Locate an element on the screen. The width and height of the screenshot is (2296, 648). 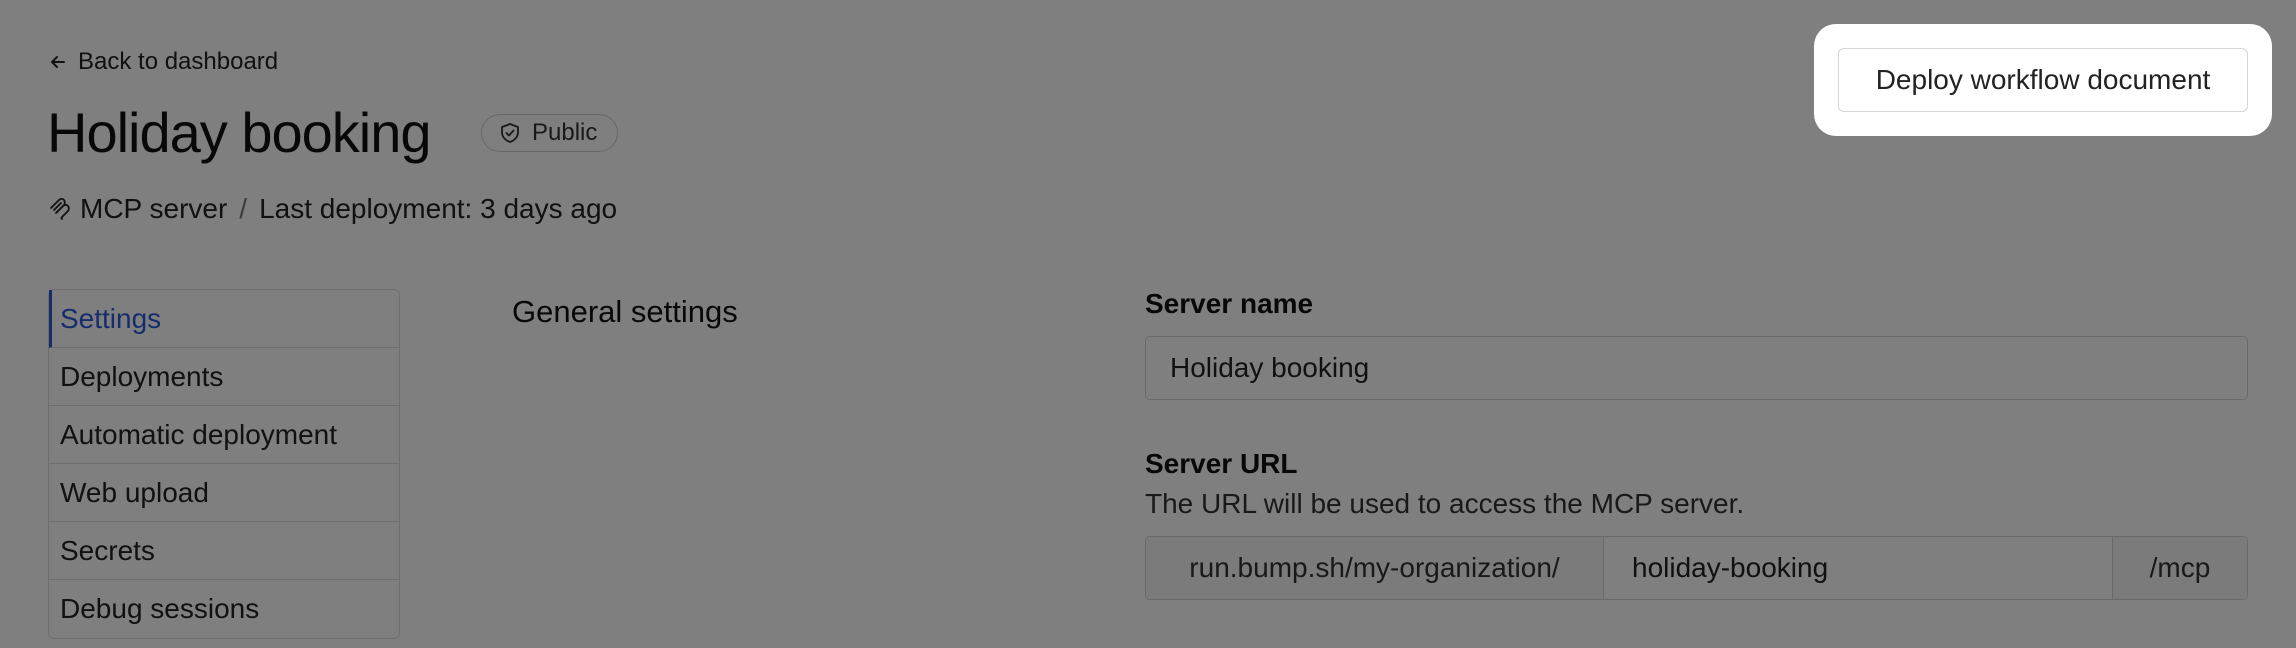
deploy-highlight: Deploy workflow document is located at coordinates (2043, 80).